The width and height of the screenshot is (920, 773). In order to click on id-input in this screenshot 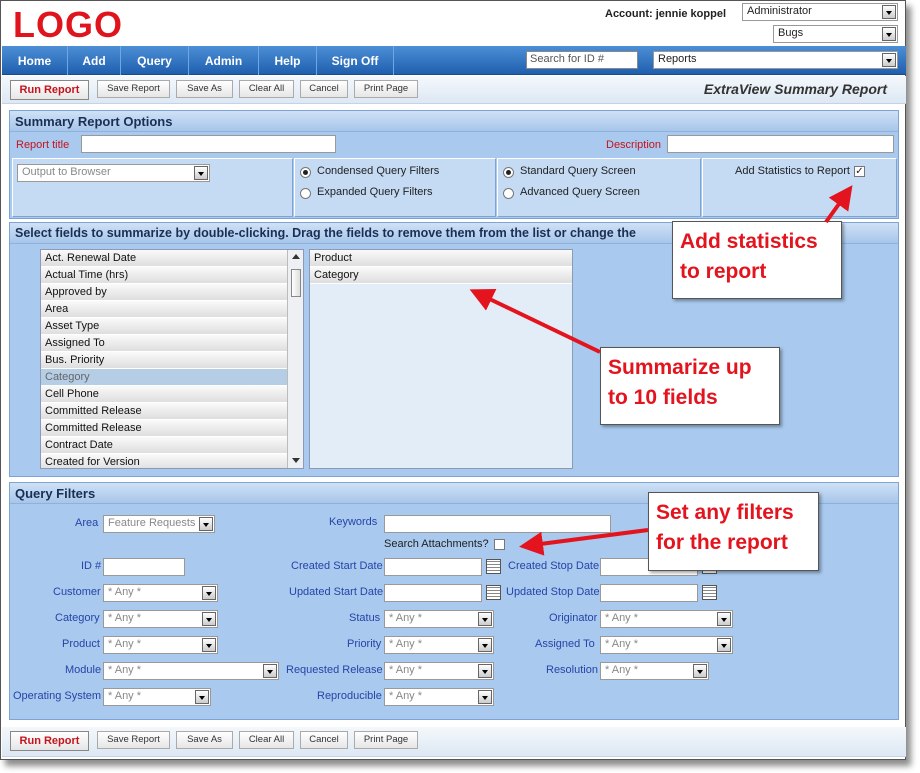, I will do `click(144, 567)`.